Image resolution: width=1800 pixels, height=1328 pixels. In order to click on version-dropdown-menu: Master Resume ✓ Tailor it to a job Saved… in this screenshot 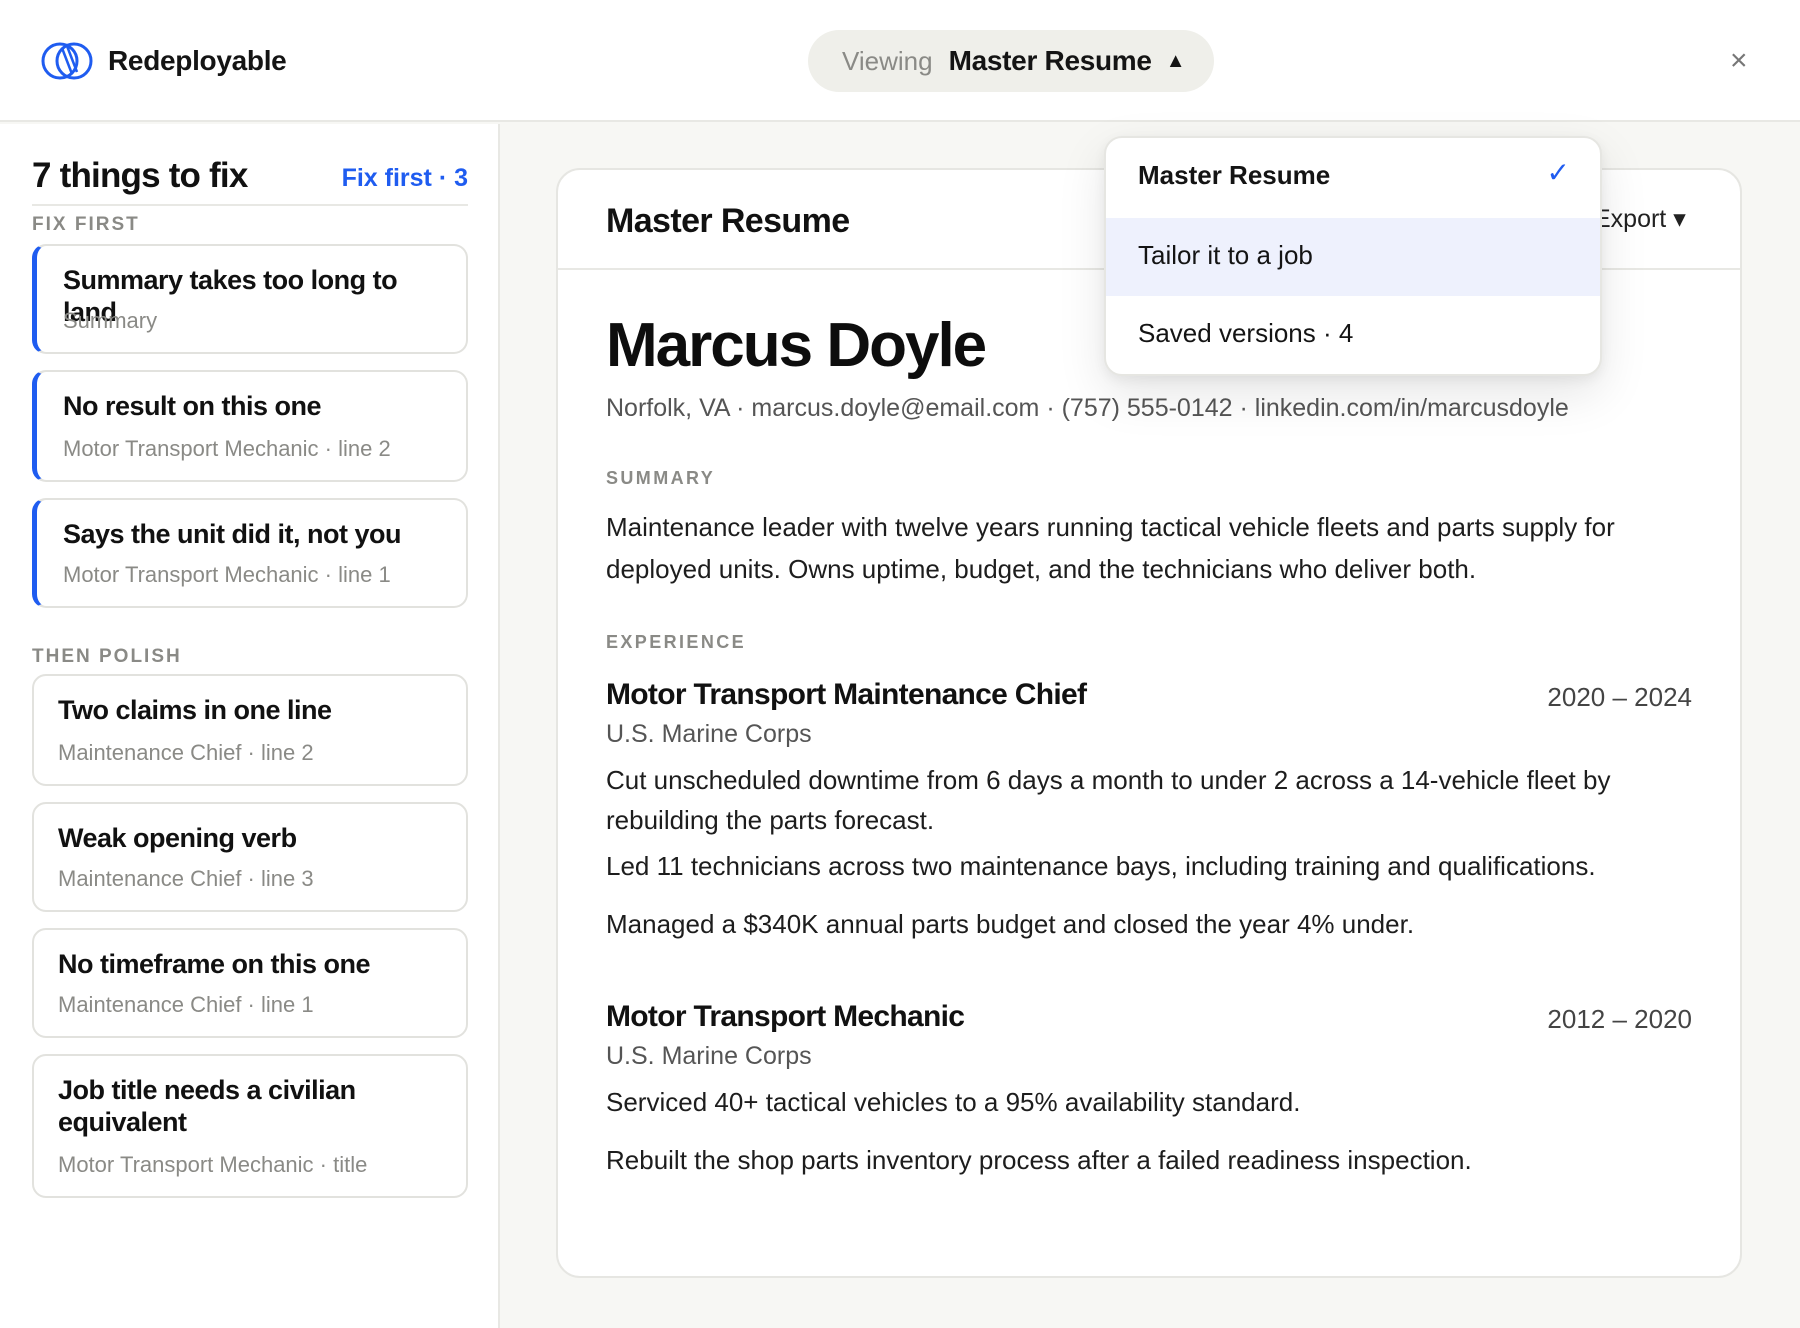, I will do `click(1353, 256)`.